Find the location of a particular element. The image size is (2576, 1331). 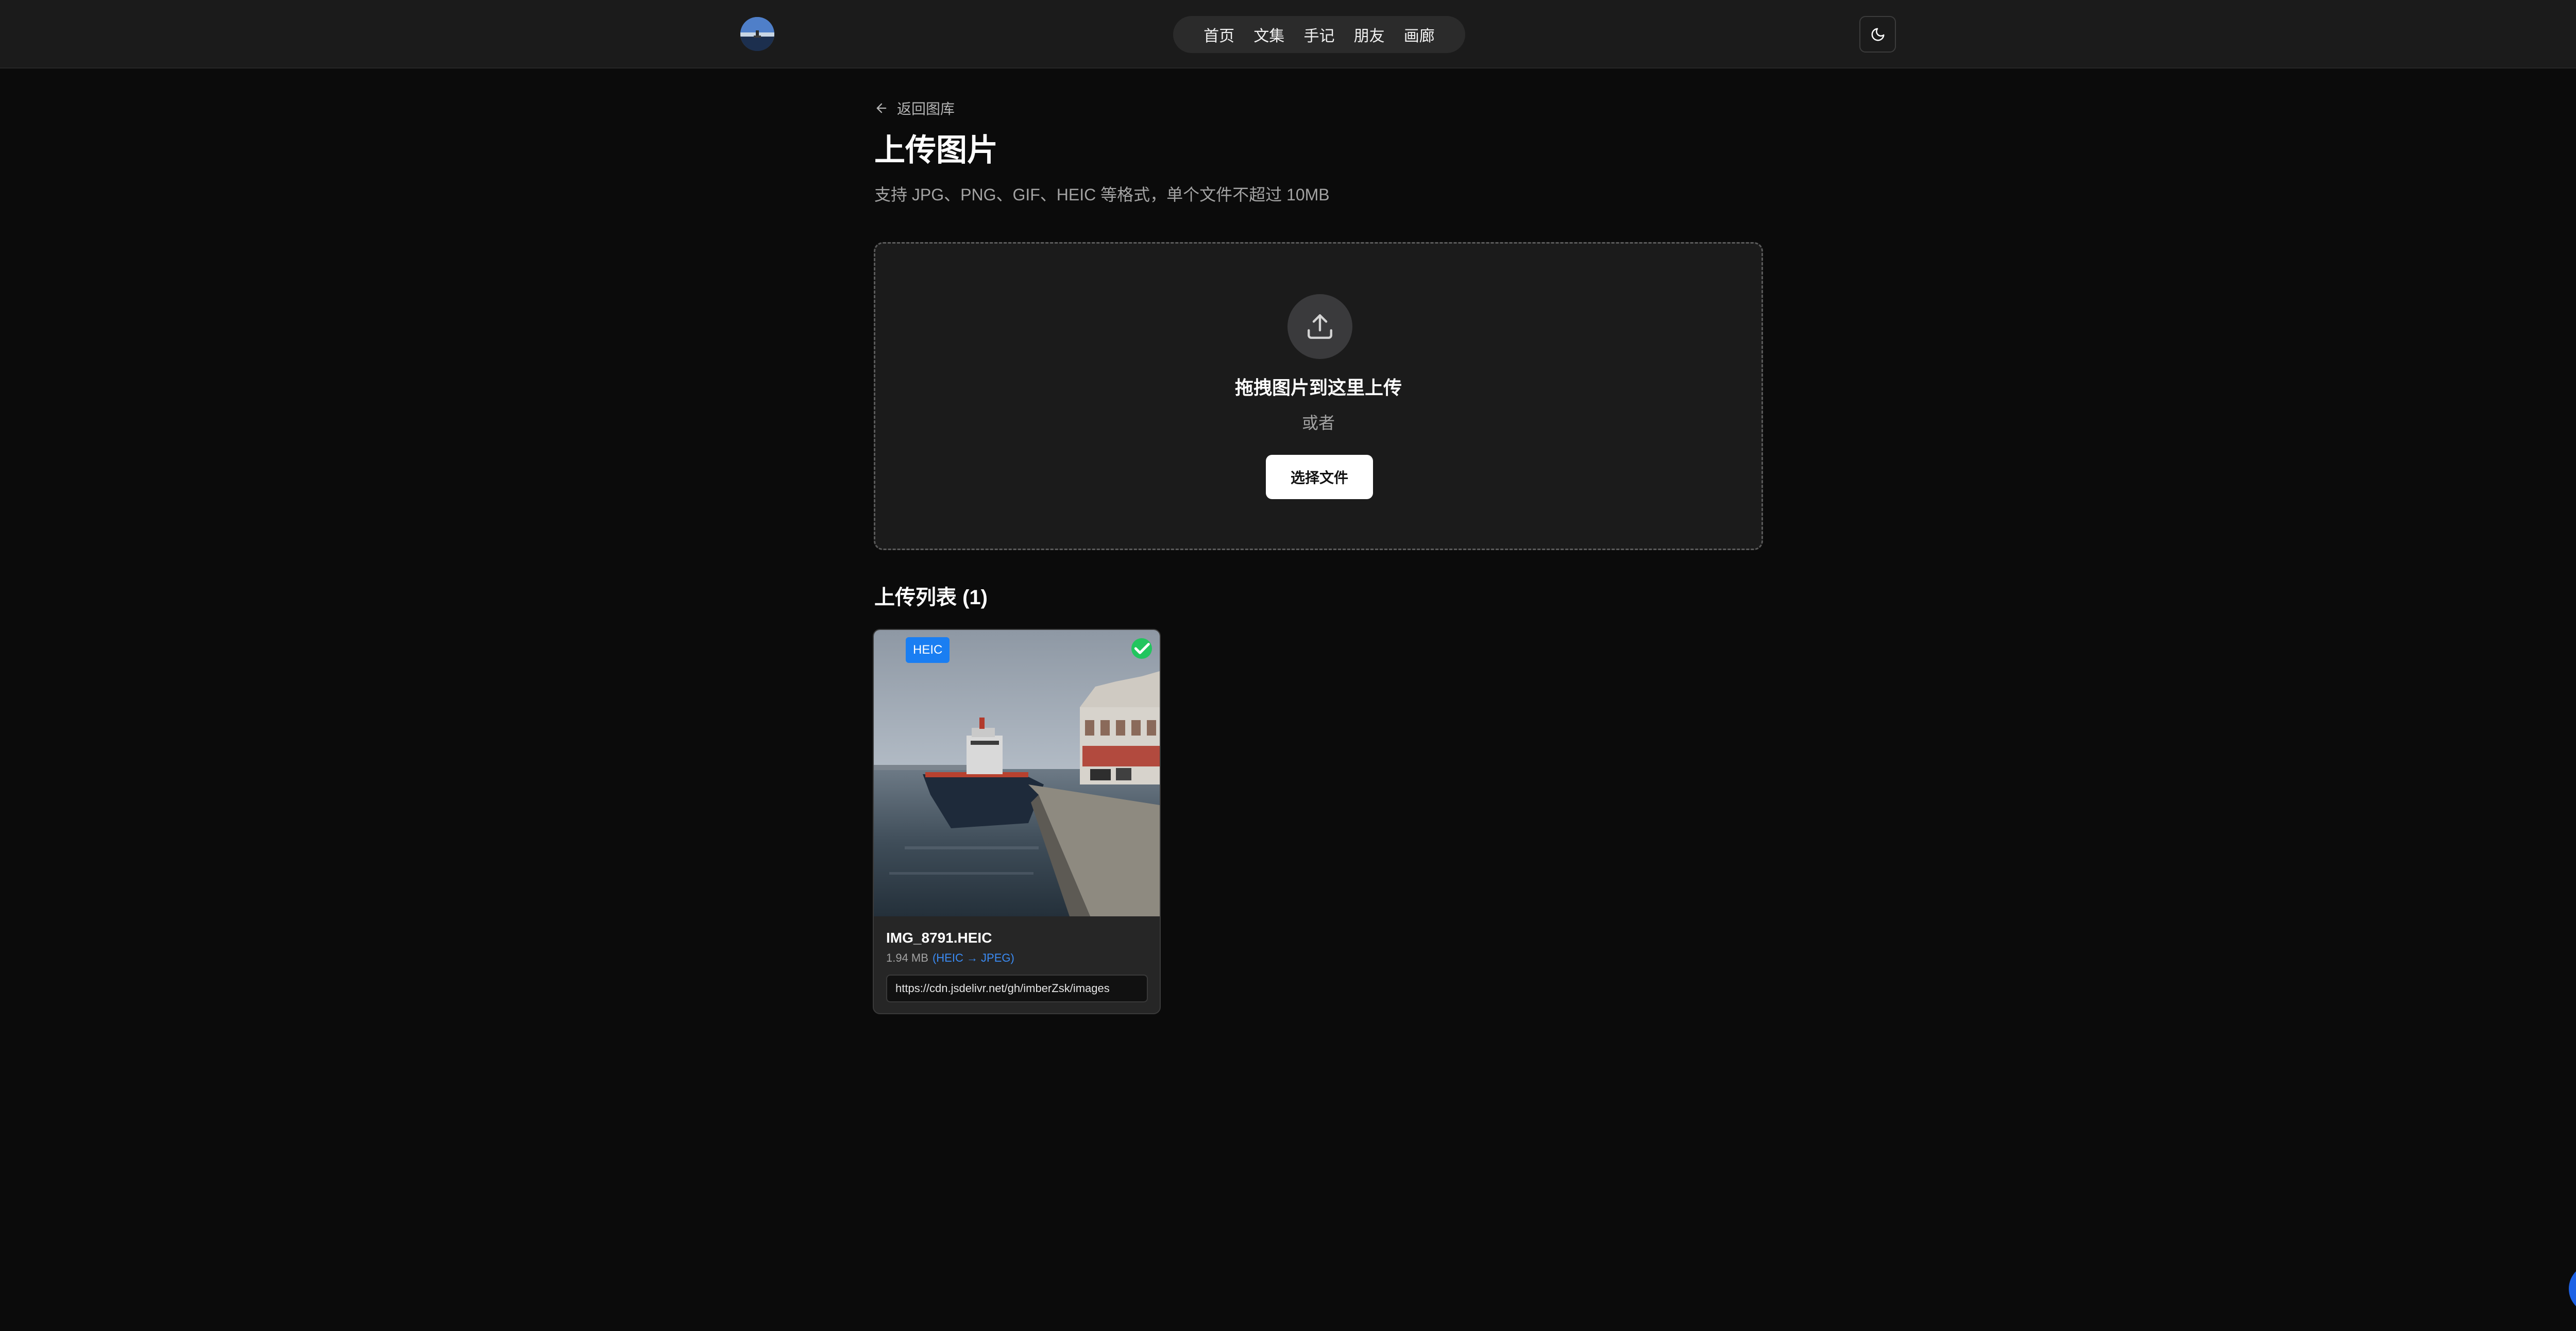

chat-button is located at coordinates (2572, 1288).